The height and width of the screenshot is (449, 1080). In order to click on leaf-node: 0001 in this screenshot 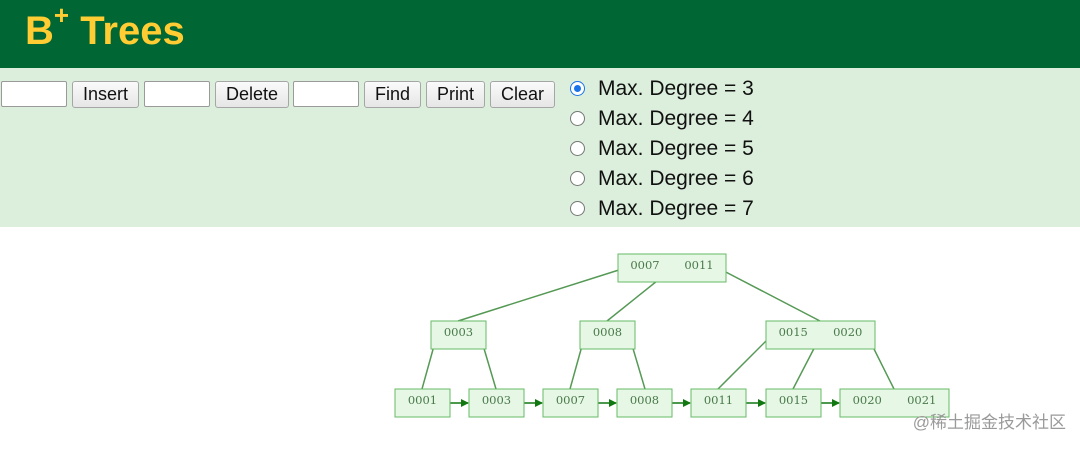, I will do `click(422, 403)`.